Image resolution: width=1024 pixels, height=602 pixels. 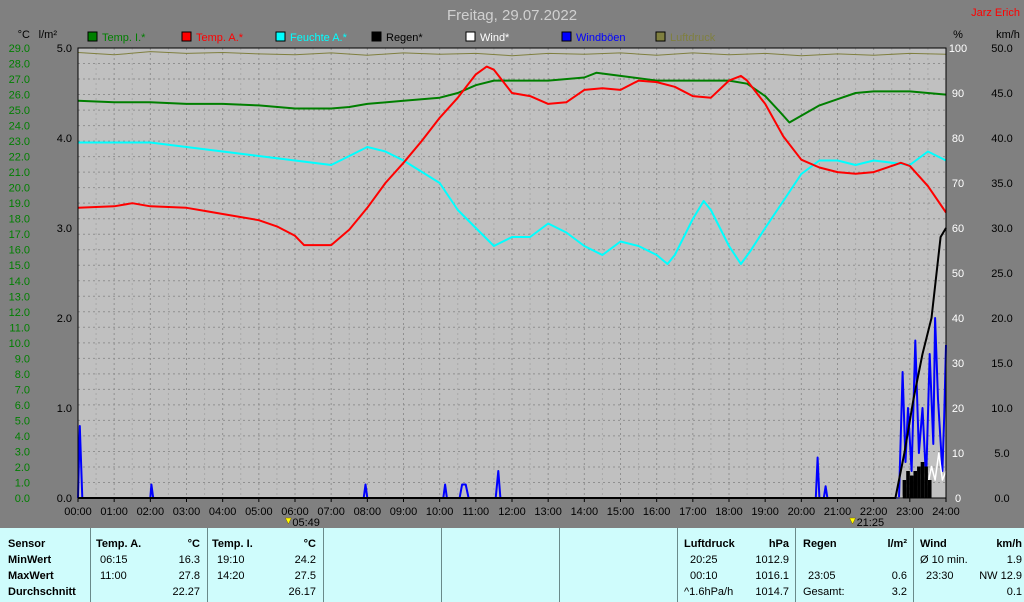 What do you see at coordinates (1014, 560) in the screenshot?
I see `wind-avg-value: 1.9` at bounding box center [1014, 560].